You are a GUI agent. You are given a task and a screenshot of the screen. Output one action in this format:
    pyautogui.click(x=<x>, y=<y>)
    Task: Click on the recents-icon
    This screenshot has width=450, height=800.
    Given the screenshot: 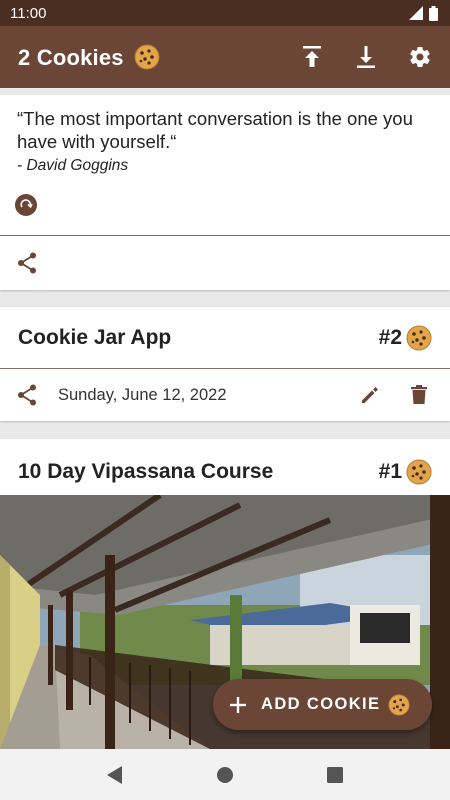 What is the action you would take?
    pyautogui.click(x=335, y=774)
    